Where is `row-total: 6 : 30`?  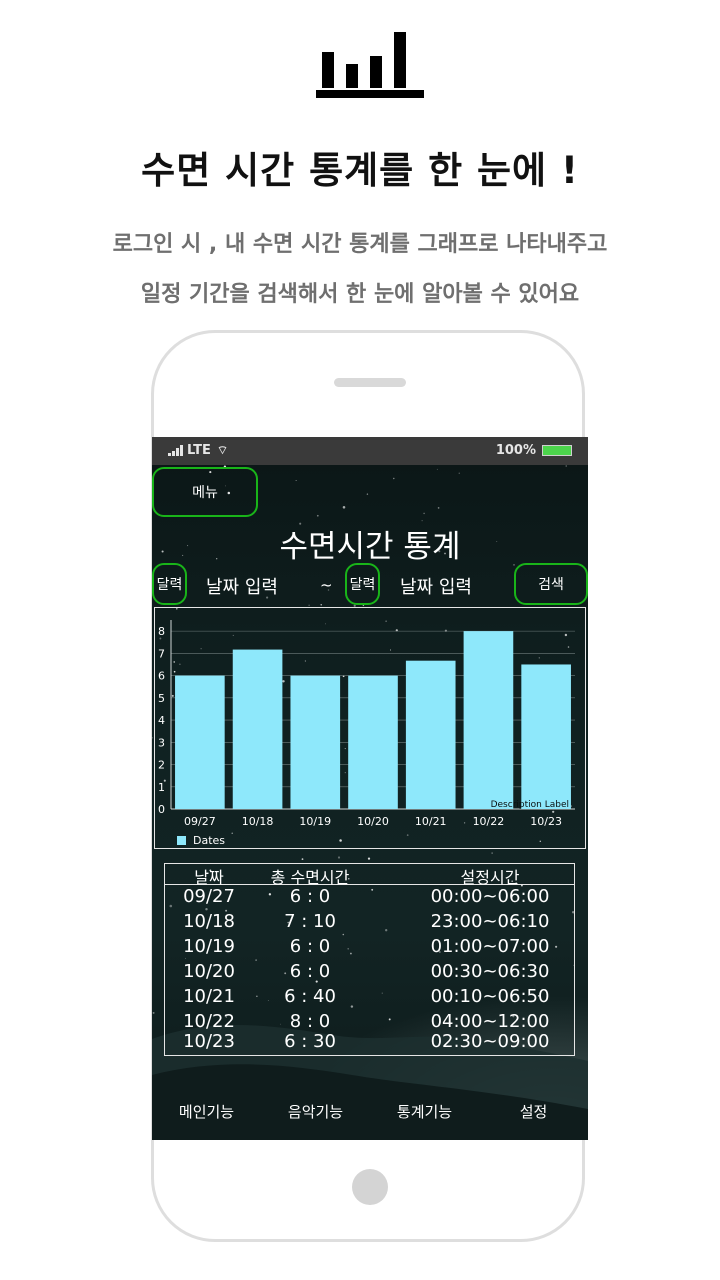
row-total: 6 : 30 is located at coordinates (310, 1041).